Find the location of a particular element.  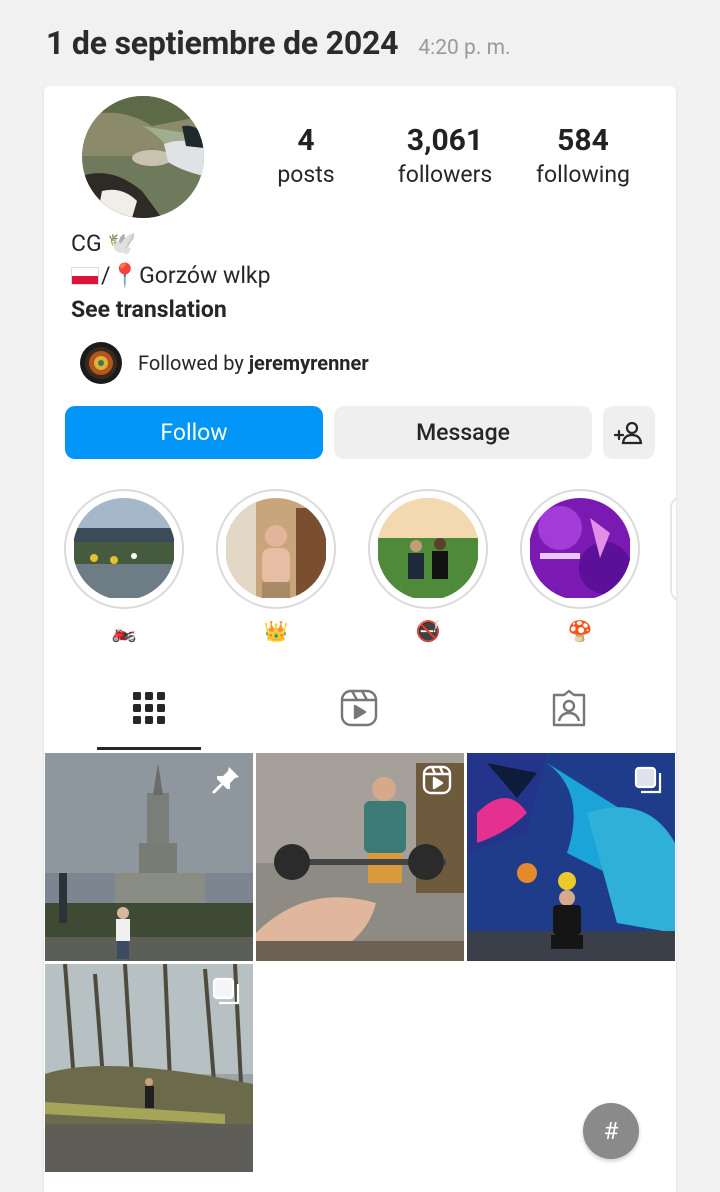

profile-bio: /📍Gorzów wlkp is located at coordinates (171, 275).